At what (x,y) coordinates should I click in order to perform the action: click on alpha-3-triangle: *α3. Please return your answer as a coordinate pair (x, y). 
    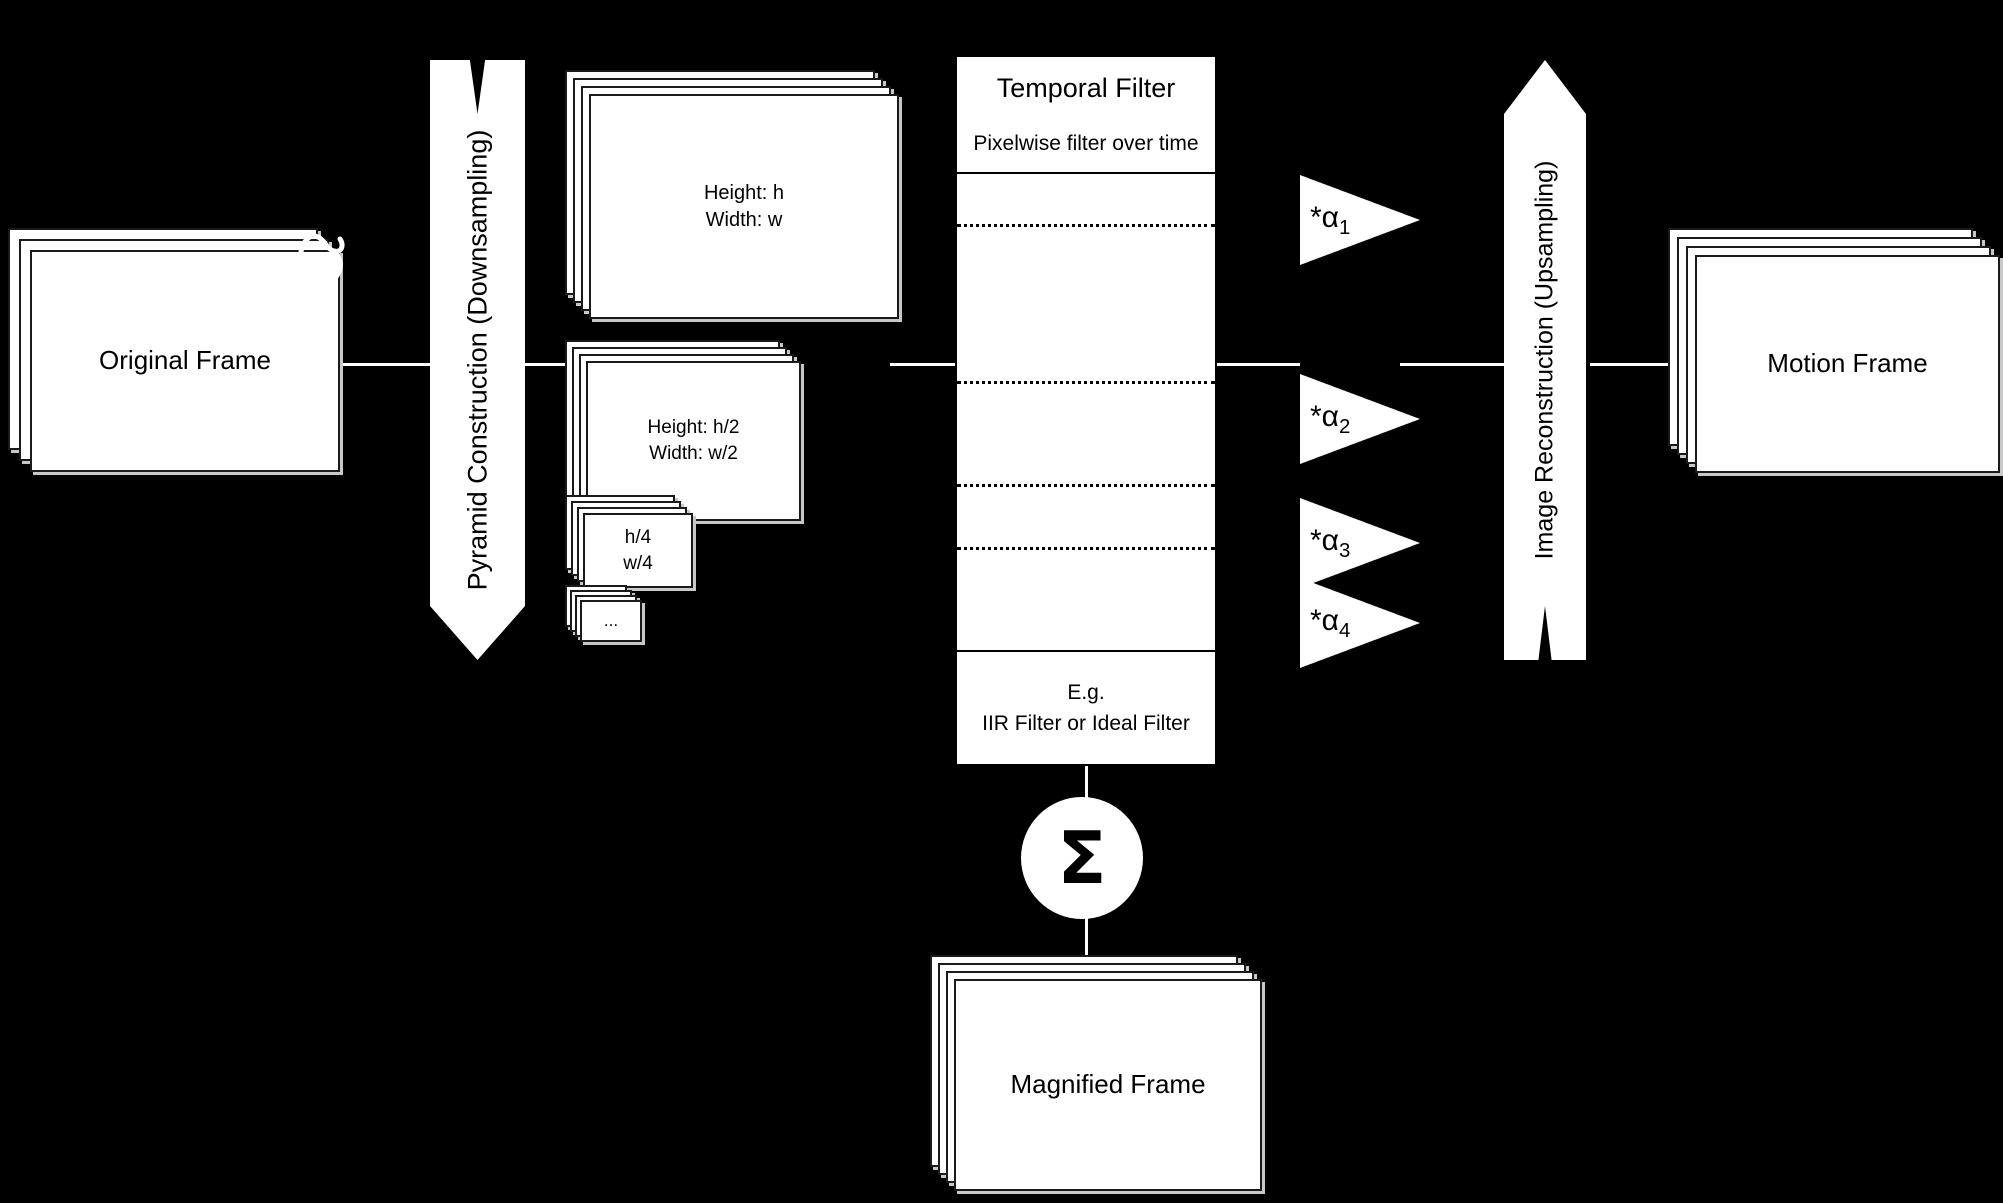
    Looking at the image, I should click on (1360, 543).